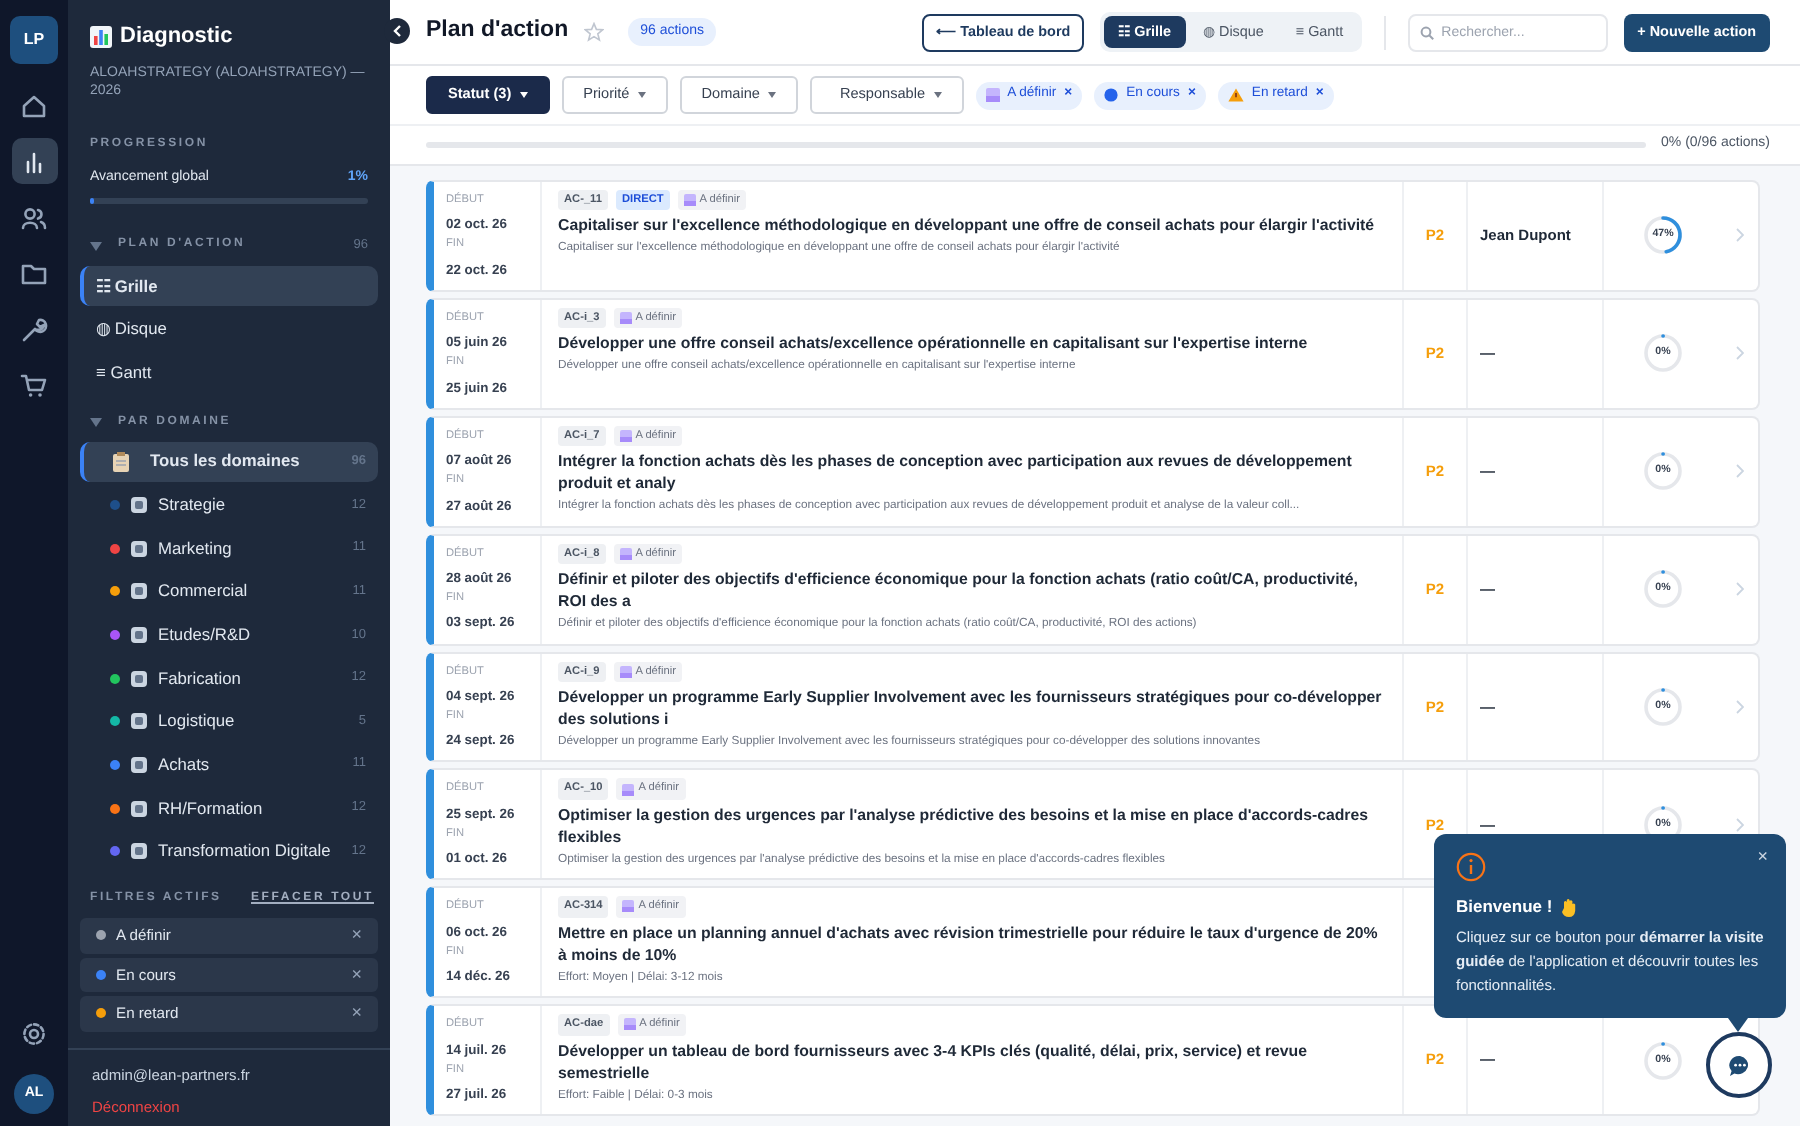  What do you see at coordinates (196, 721) in the screenshot?
I see `domain-label: Logistique` at bounding box center [196, 721].